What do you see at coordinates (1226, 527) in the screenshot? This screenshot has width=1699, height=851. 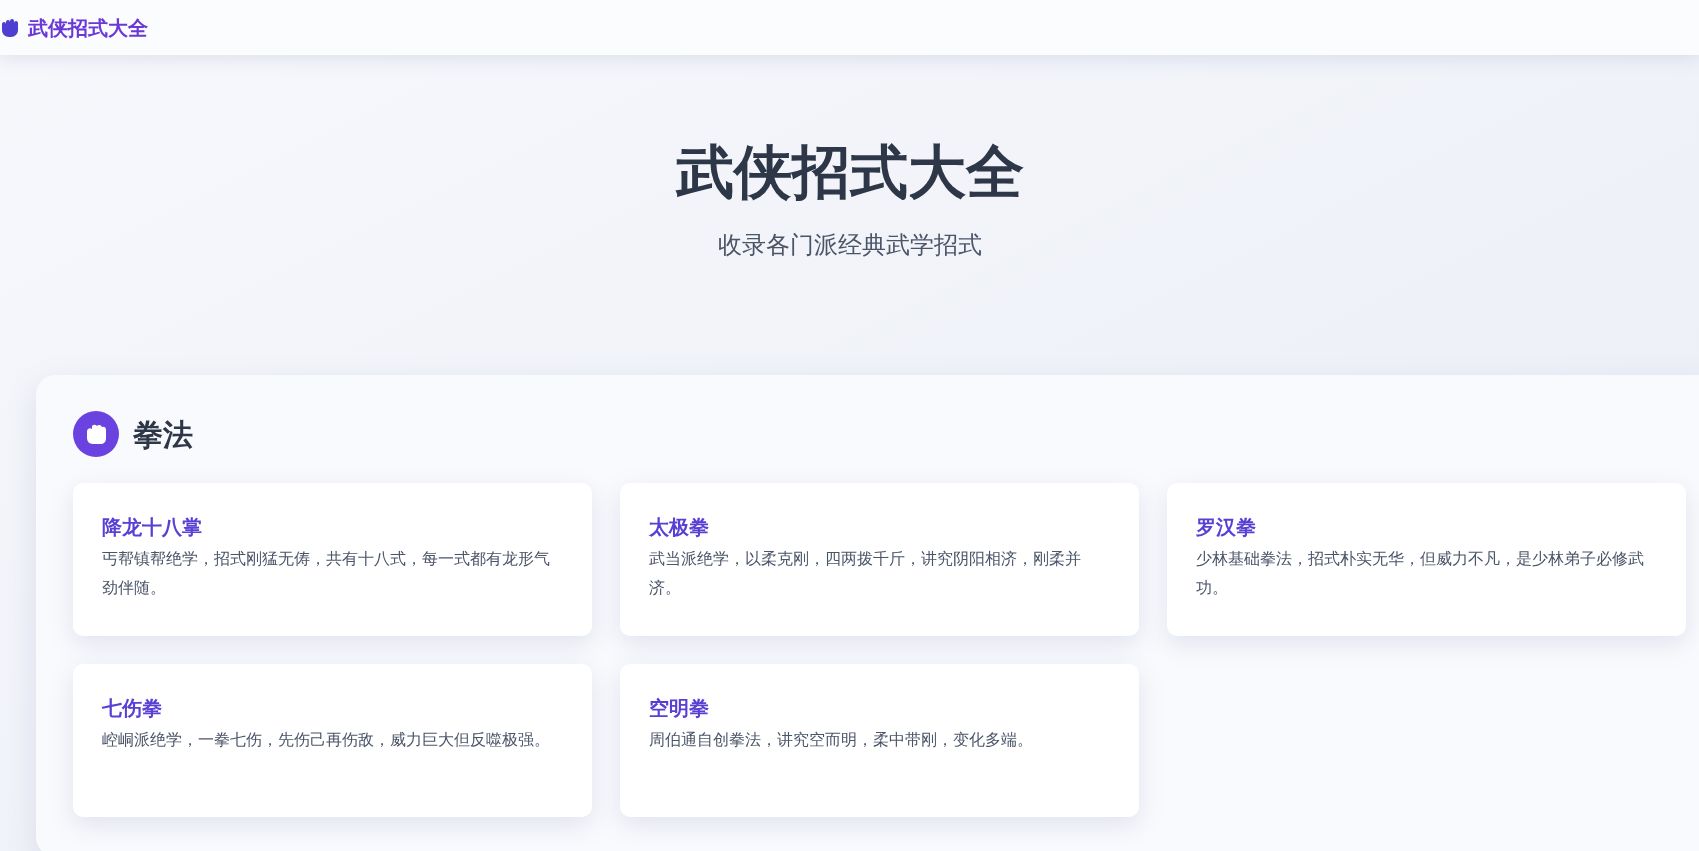 I see `move-name: 罗汉拳` at bounding box center [1226, 527].